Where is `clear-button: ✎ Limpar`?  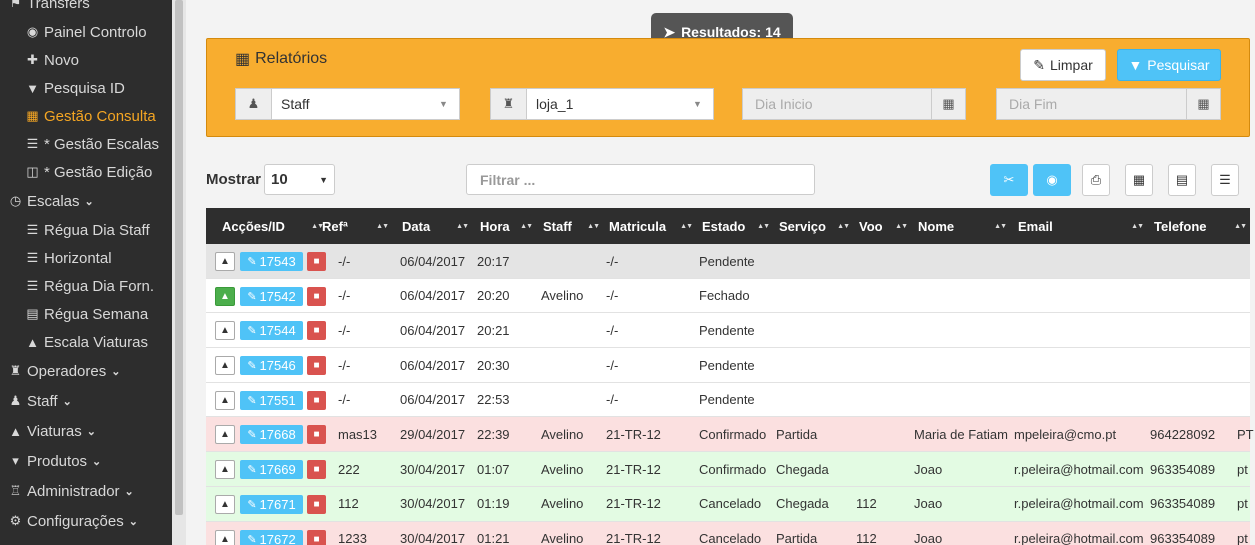 clear-button: ✎ Limpar is located at coordinates (1063, 65).